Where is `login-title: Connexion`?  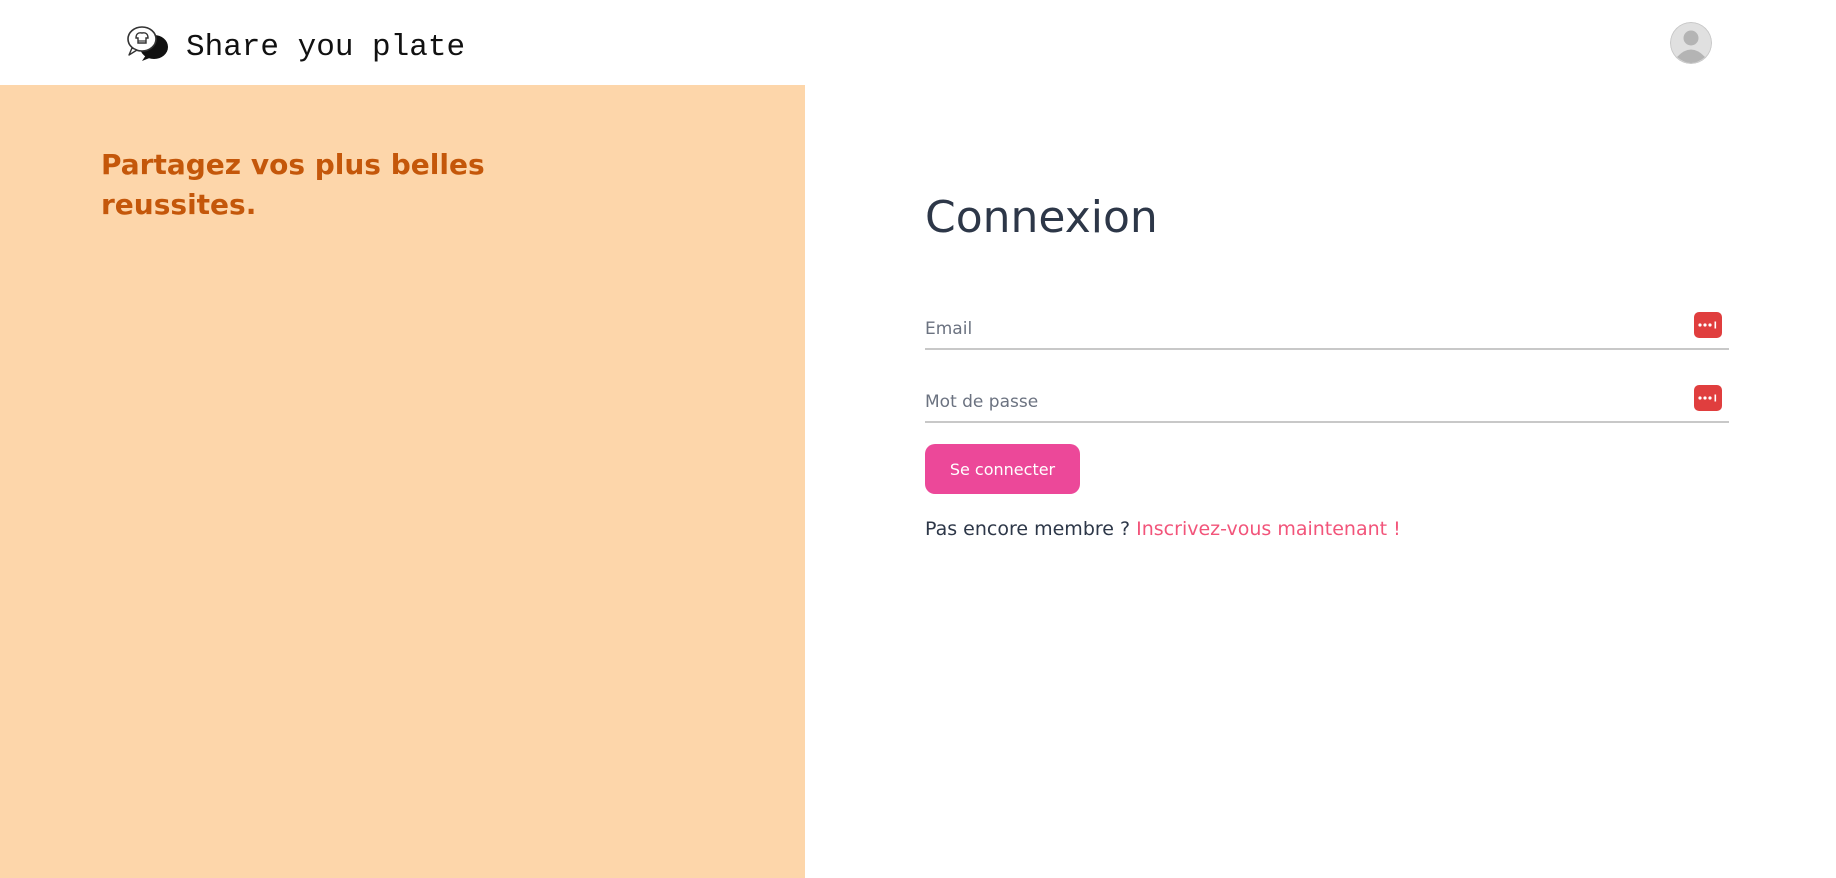 login-title: Connexion is located at coordinates (1041, 217).